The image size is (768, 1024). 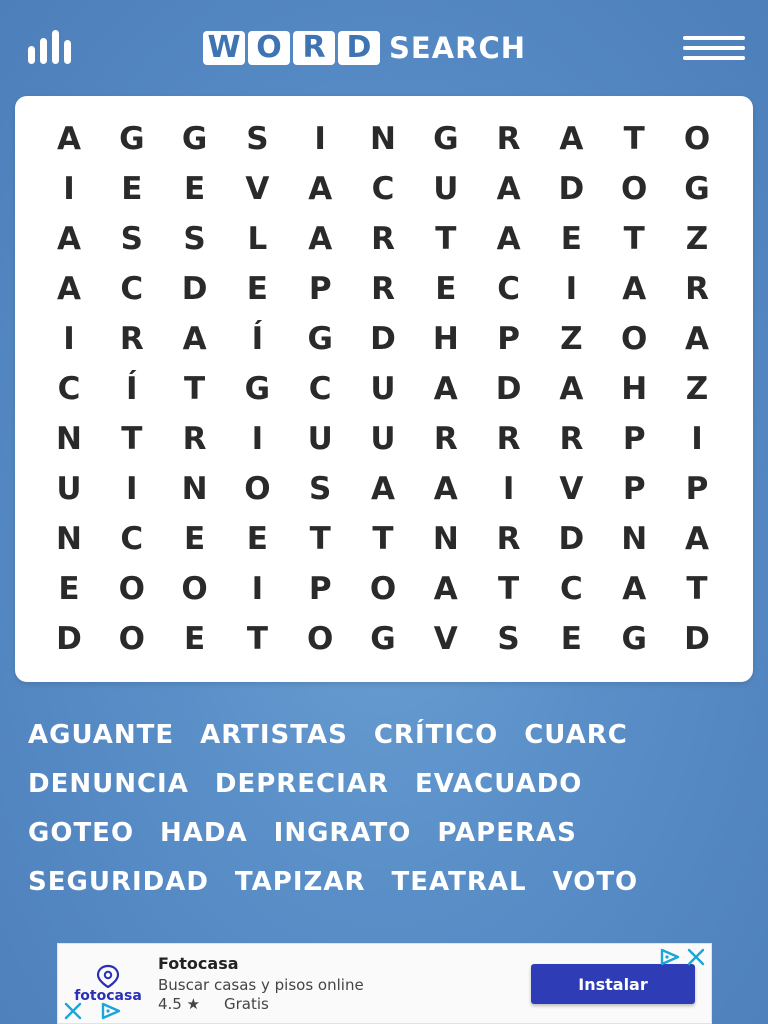 What do you see at coordinates (257, 239) in the screenshot?
I see `grid-cell: L` at bounding box center [257, 239].